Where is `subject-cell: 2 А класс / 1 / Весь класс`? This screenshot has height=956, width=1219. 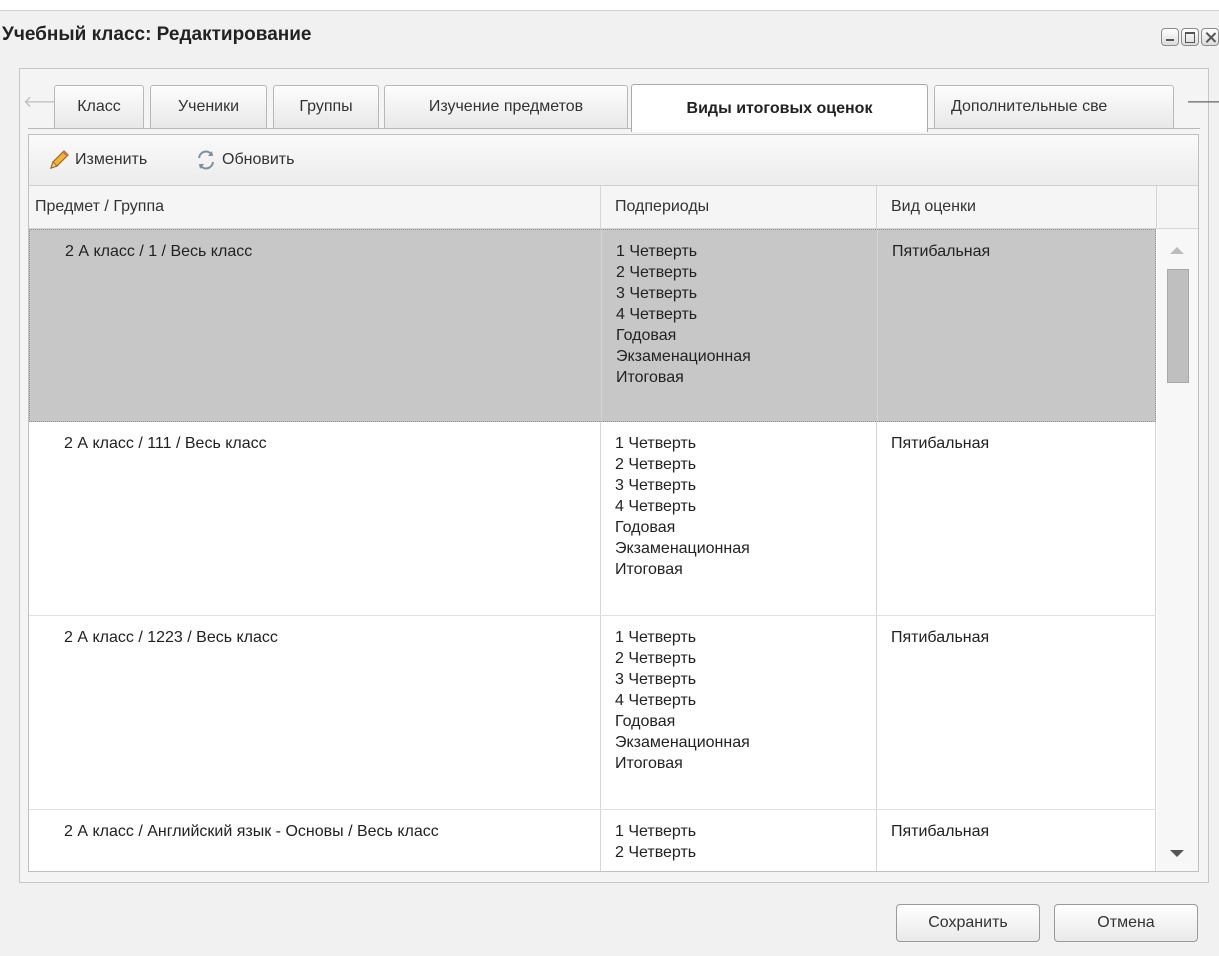 subject-cell: 2 А класс / 1 / Весь класс is located at coordinates (159, 251).